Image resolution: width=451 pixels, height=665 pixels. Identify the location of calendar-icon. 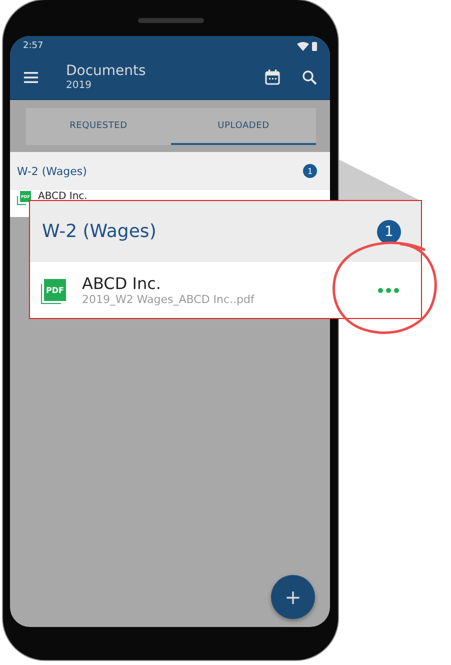
(272, 77).